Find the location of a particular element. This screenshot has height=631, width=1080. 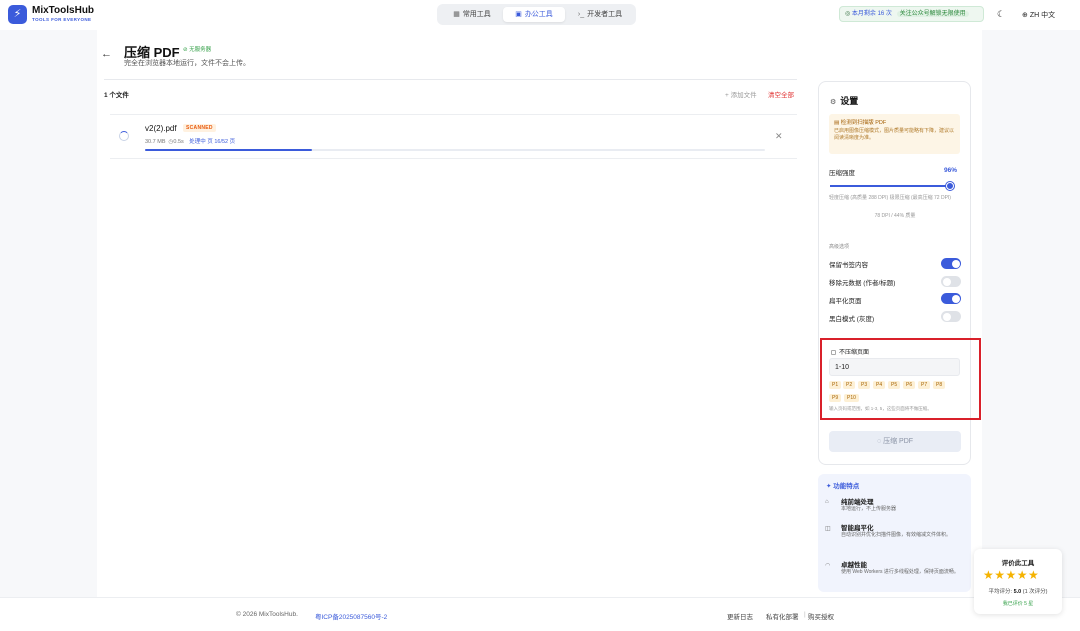

toggle-remove-metadata is located at coordinates (951, 281).